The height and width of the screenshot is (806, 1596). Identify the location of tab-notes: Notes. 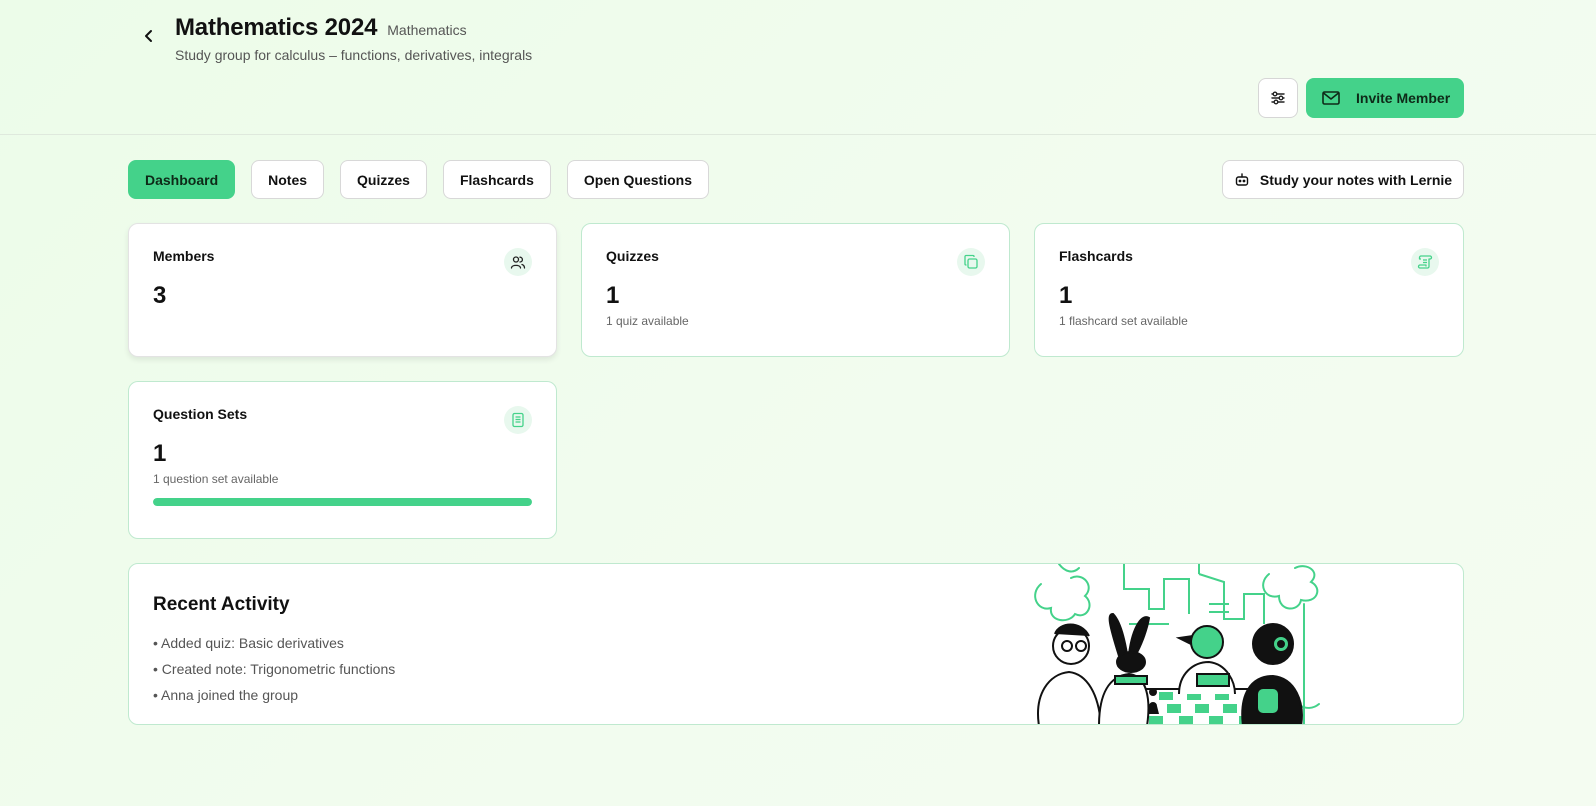
(288, 179).